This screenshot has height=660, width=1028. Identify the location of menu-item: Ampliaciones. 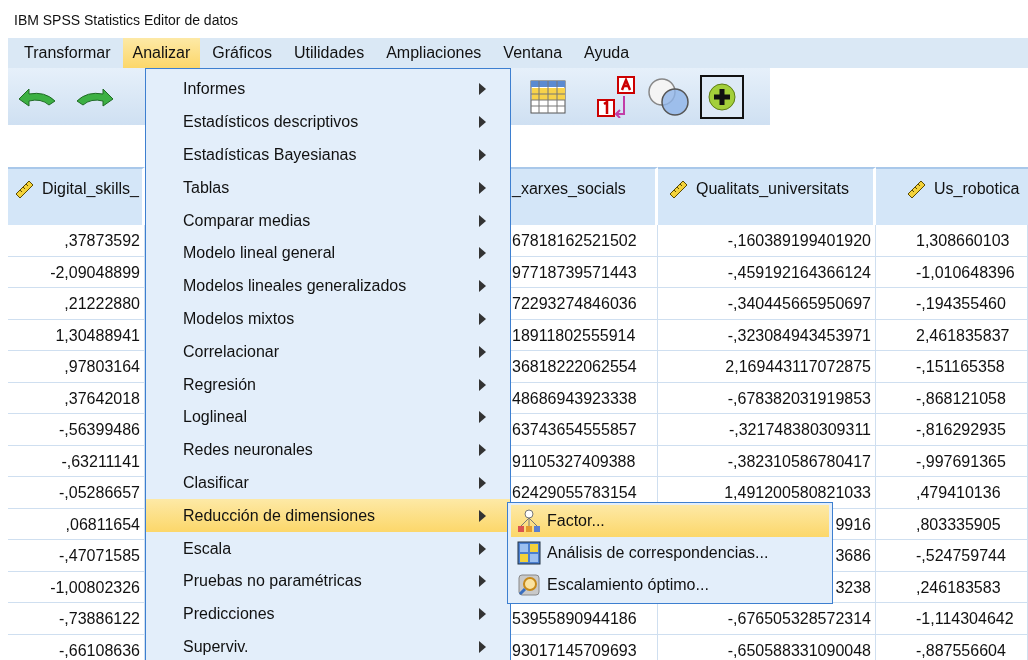
(434, 53).